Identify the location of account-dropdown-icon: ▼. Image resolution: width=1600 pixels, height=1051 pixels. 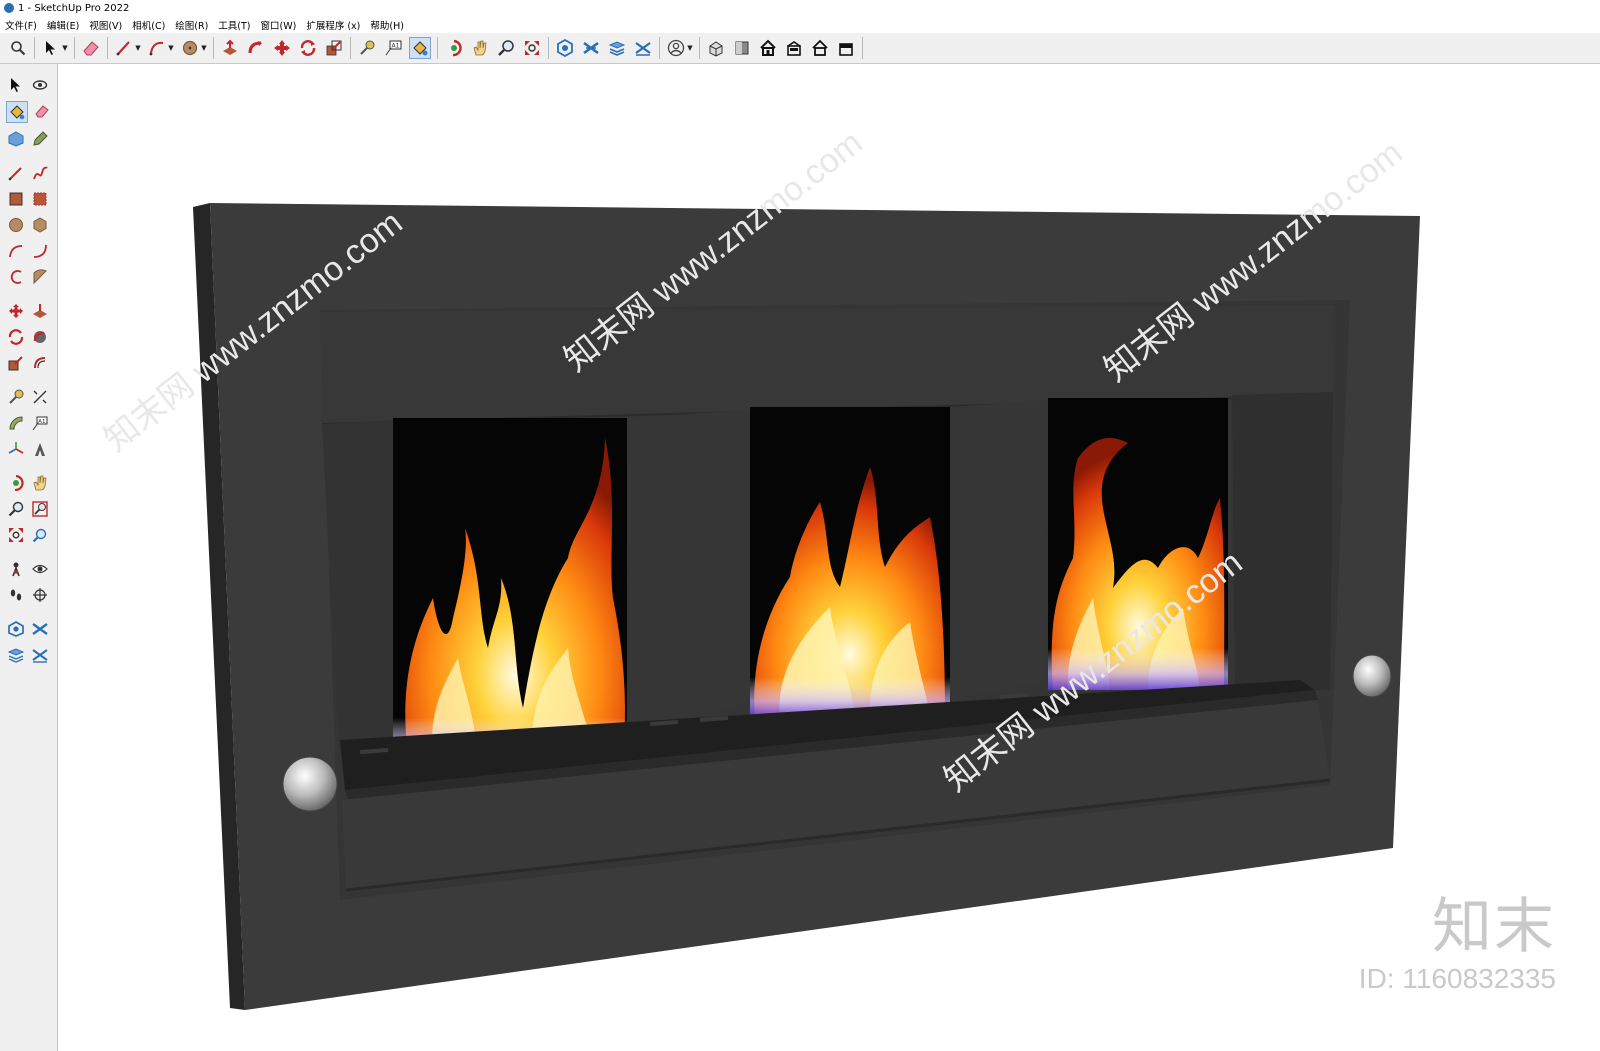
(690, 48).